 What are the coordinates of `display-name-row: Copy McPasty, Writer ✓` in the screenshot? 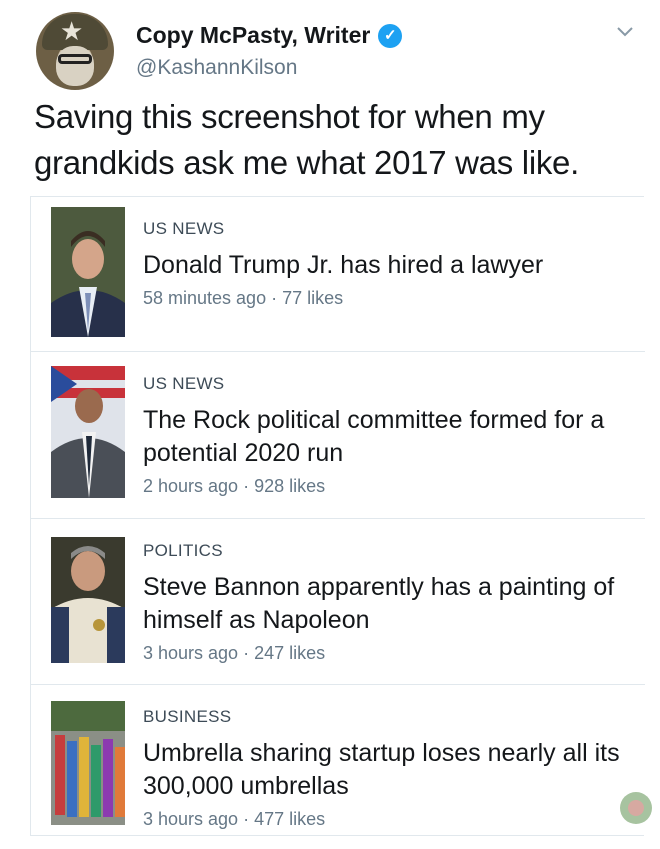 It's located at (269, 35).